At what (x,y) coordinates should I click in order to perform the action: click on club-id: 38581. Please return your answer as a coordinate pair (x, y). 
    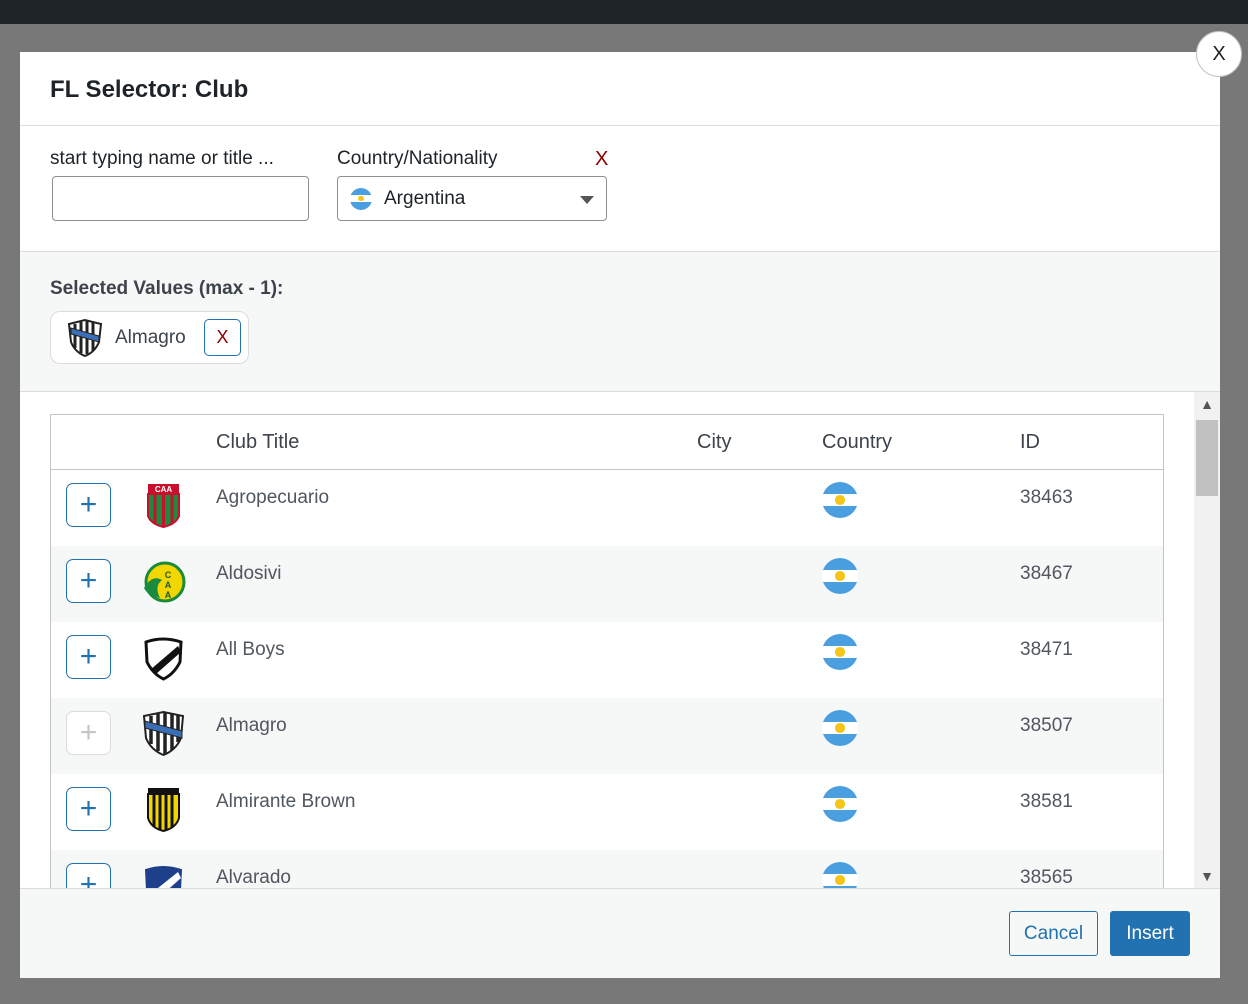
    Looking at the image, I should click on (1046, 801).